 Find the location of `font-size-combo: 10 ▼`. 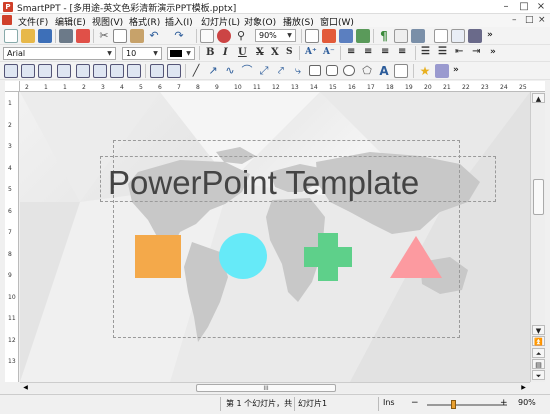

font-size-combo: 10 ▼ is located at coordinates (142, 53).